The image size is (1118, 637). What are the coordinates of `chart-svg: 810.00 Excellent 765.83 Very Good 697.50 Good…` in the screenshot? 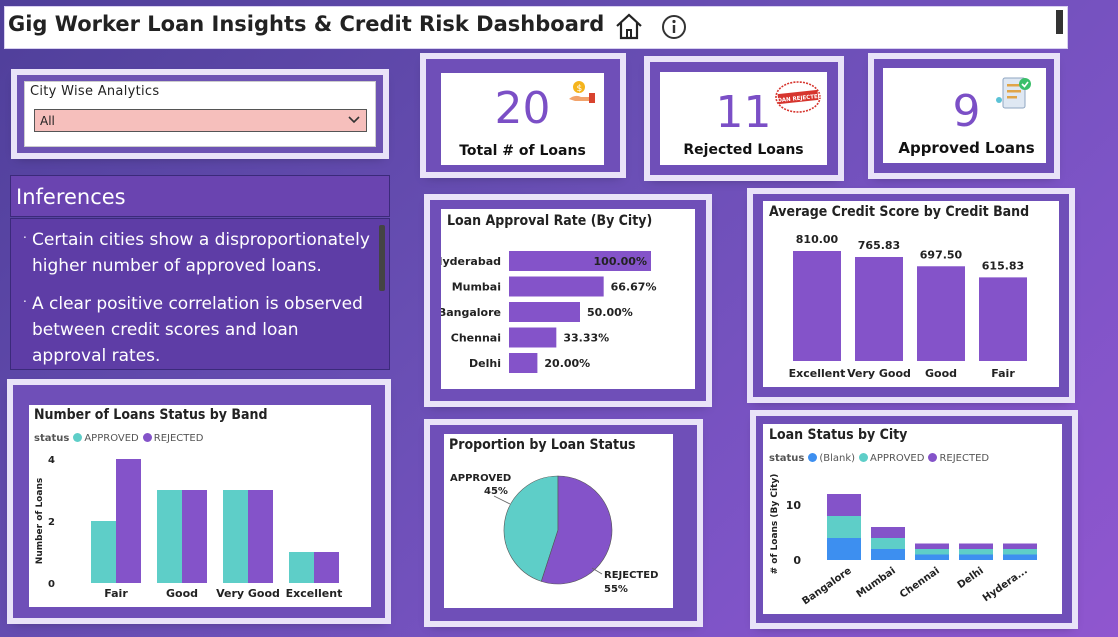 It's located at (908, 306).